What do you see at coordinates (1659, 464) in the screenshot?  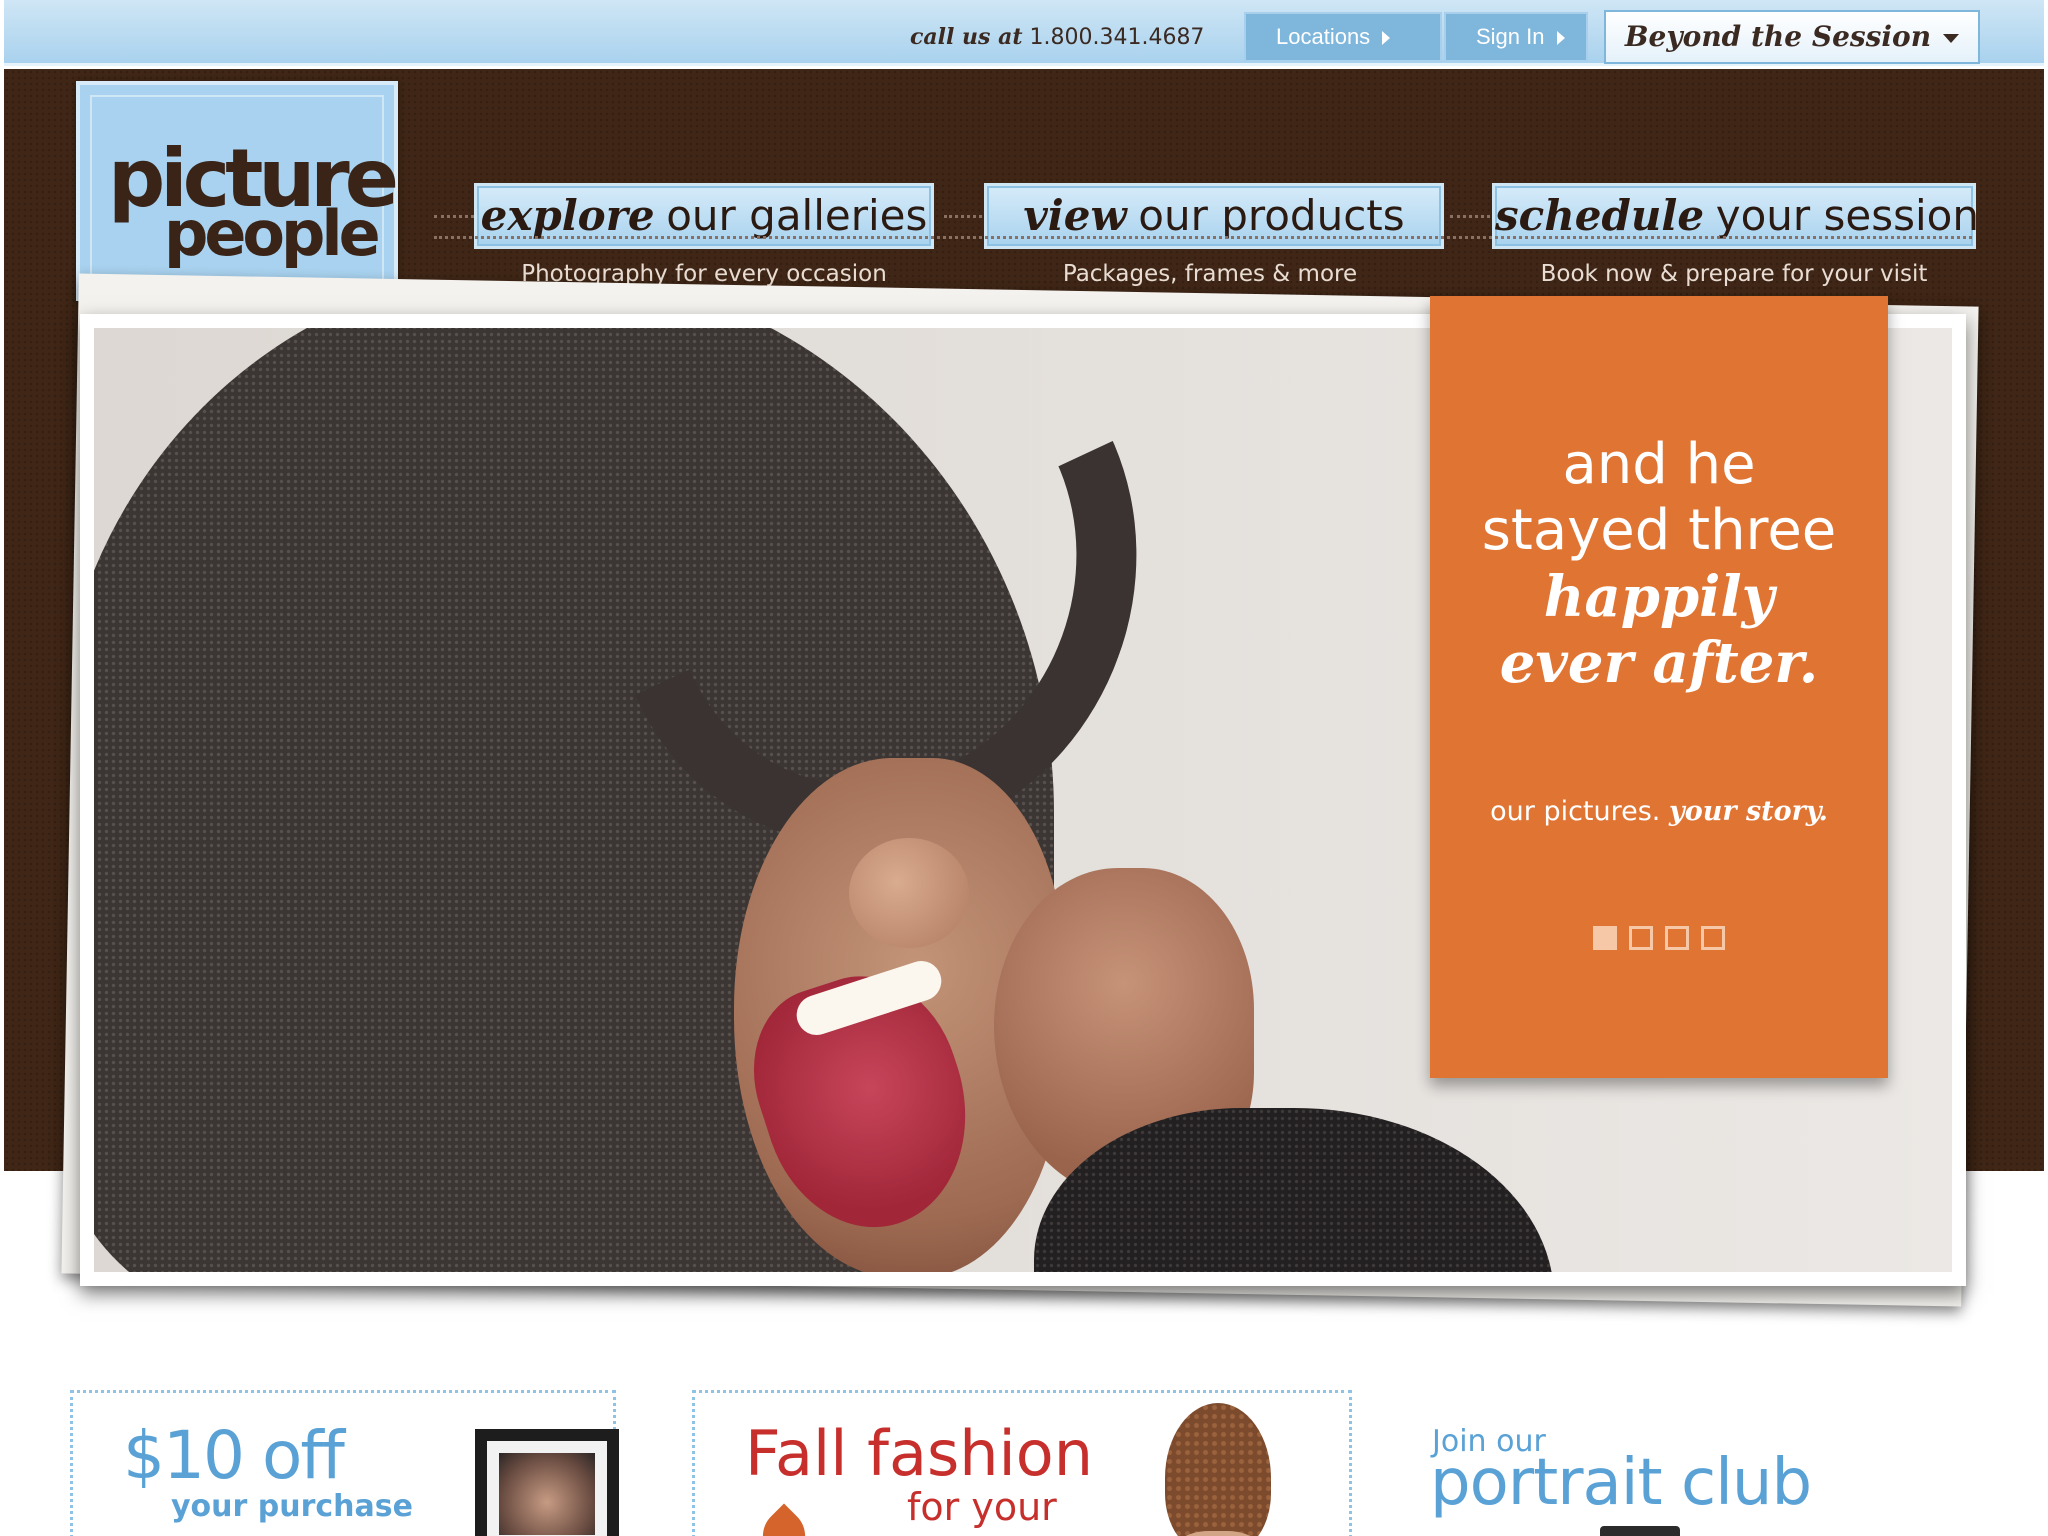 I see `caption-line-1: and he` at bounding box center [1659, 464].